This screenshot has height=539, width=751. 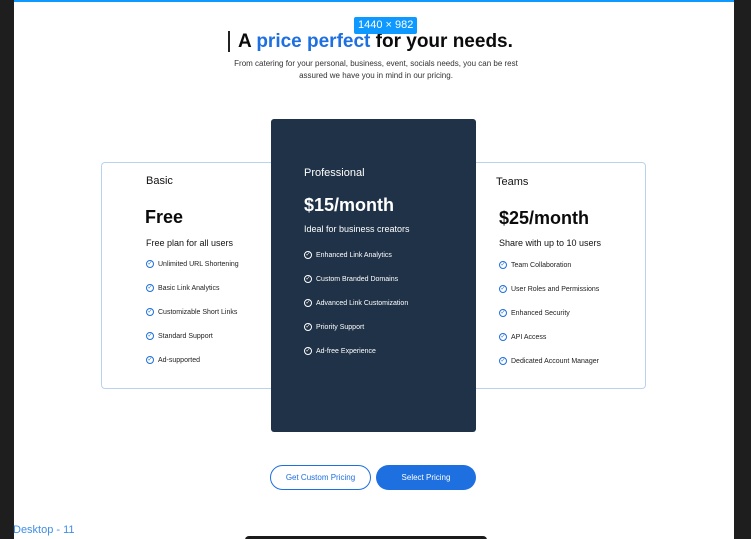 What do you see at coordinates (198, 264) in the screenshot?
I see `feature-label: Unlimited URL Shortening` at bounding box center [198, 264].